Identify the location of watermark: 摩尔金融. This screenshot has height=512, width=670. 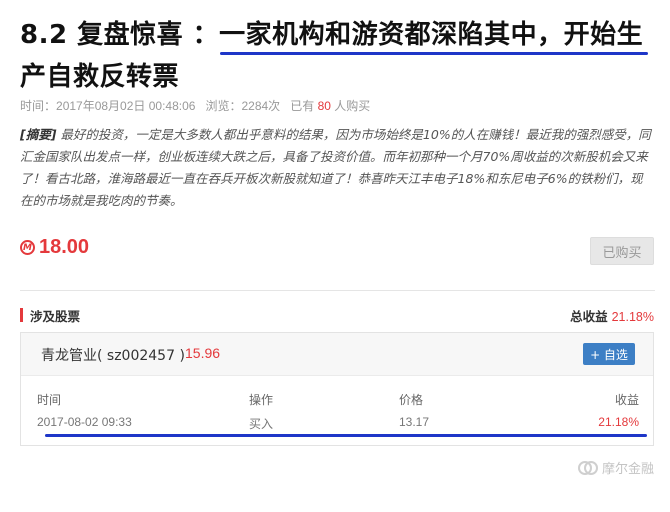
(615, 467).